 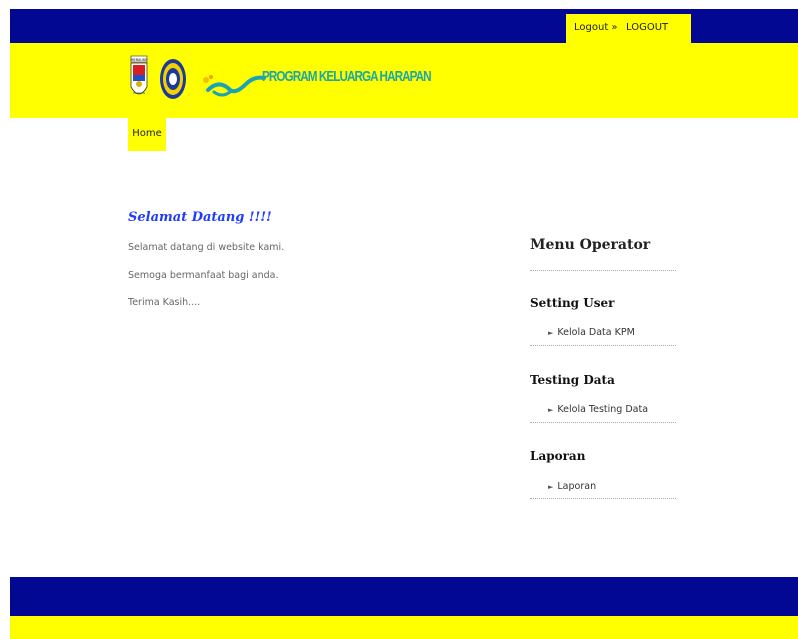 I want to click on kemensos-round-logo, so click(x=173, y=79).